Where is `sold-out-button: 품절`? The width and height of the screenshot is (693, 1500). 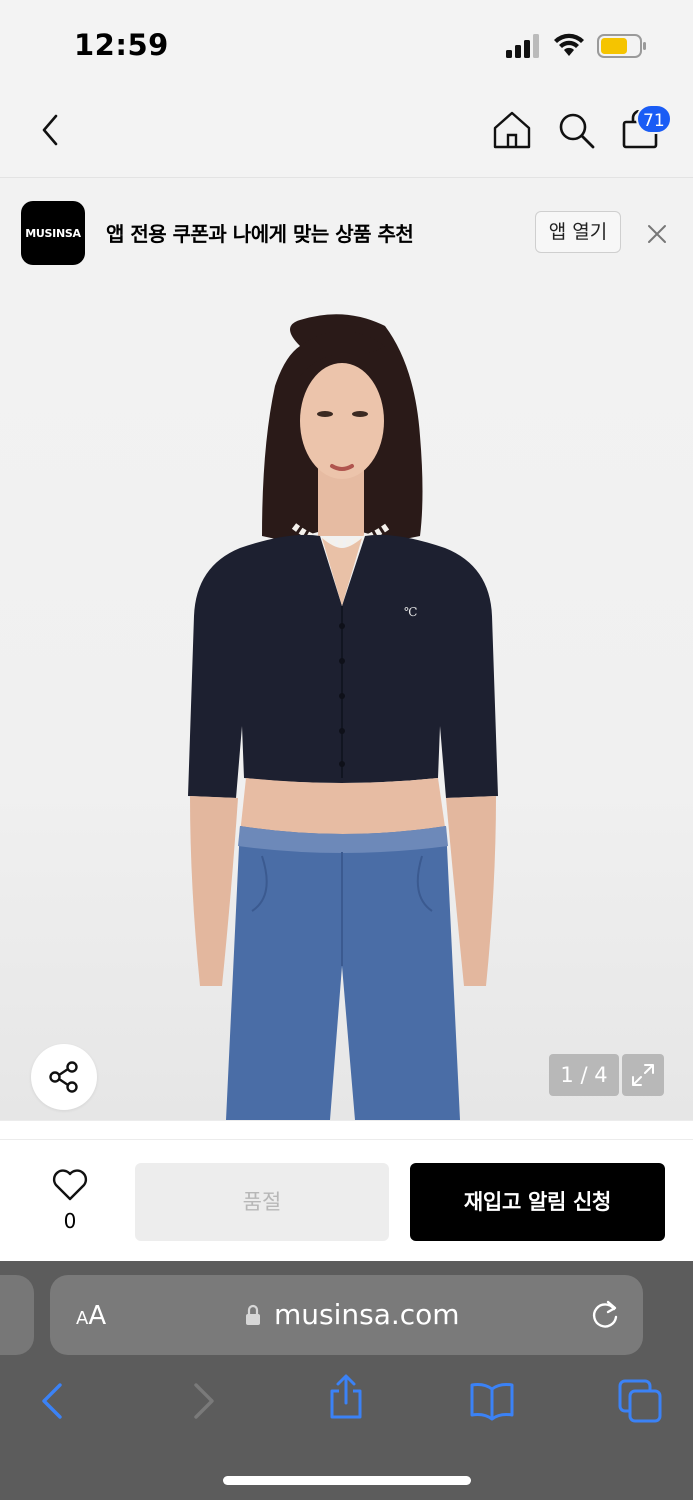
sold-out-button: 품절 is located at coordinates (262, 1202).